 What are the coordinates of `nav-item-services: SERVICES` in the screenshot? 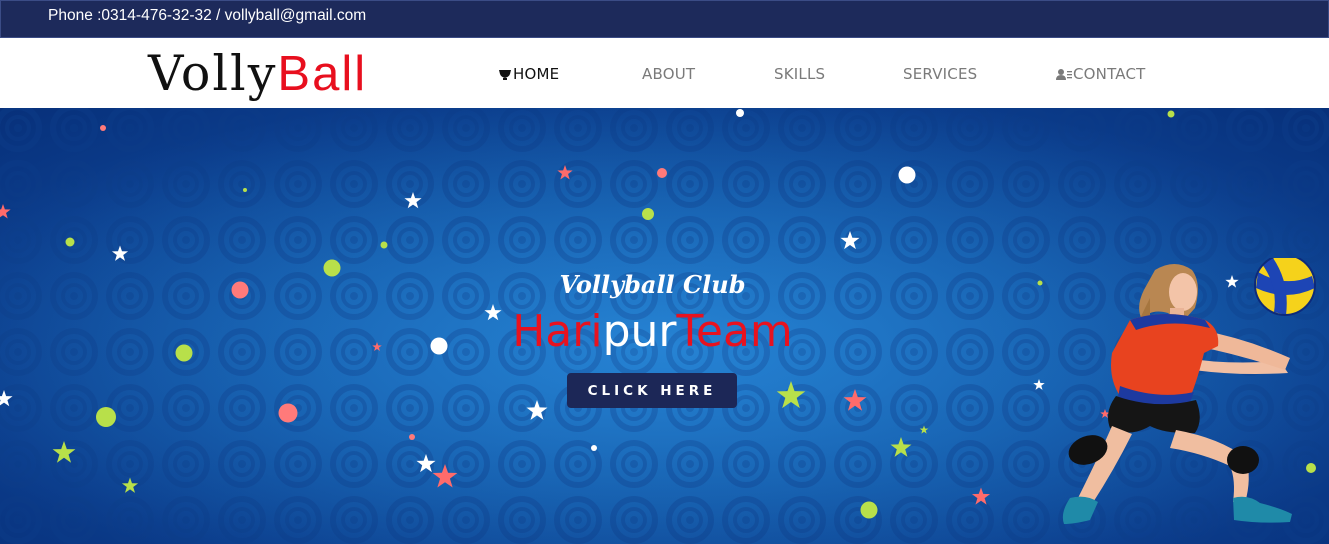 It's located at (940, 74).